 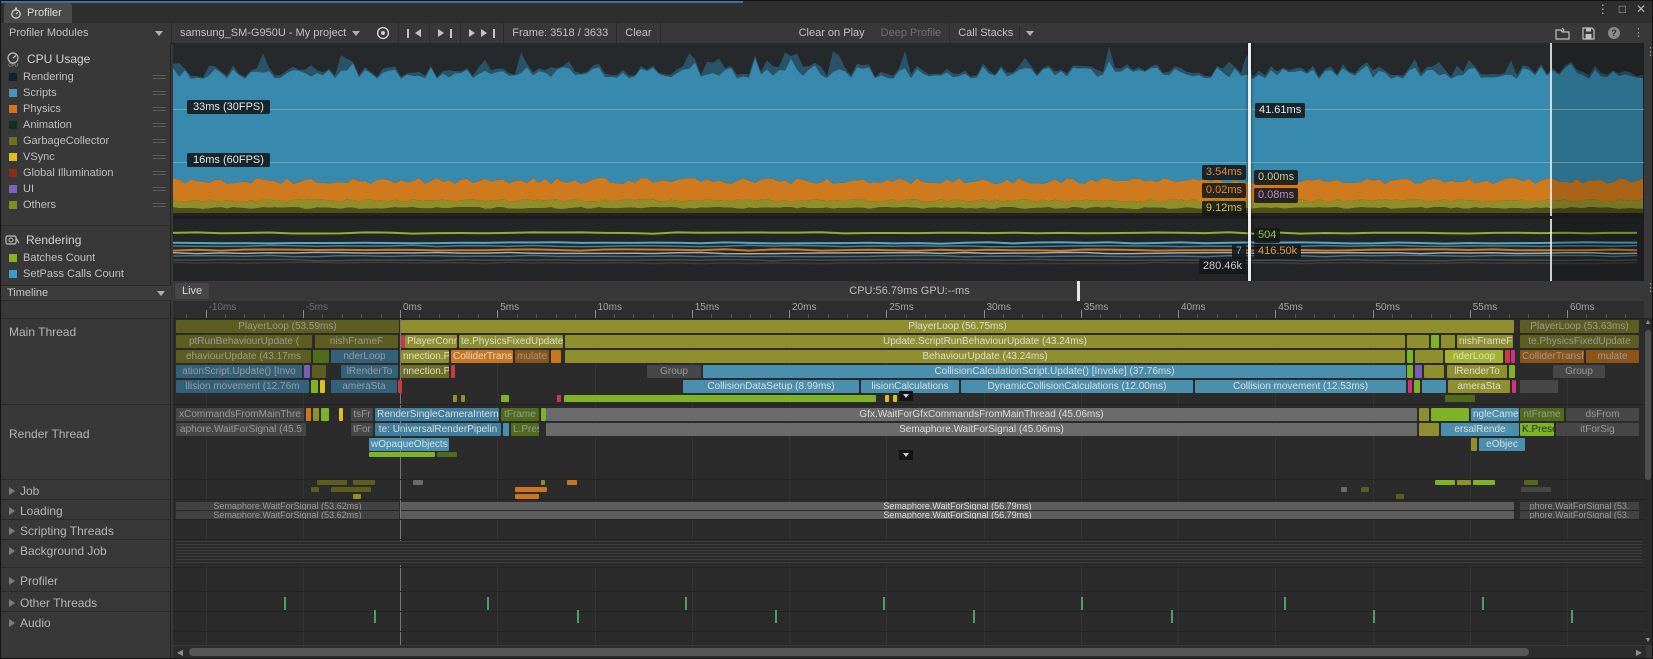 What do you see at coordinates (1474, 356) in the screenshot?
I see `timeline-span: nderLoop` at bounding box center [1474, 356].